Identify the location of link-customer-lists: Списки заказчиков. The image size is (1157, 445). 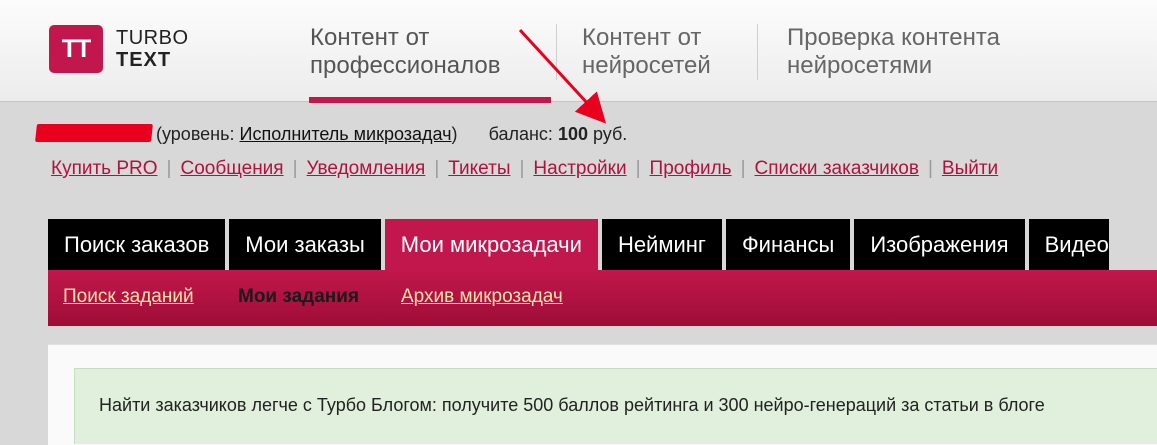
(837, 168).